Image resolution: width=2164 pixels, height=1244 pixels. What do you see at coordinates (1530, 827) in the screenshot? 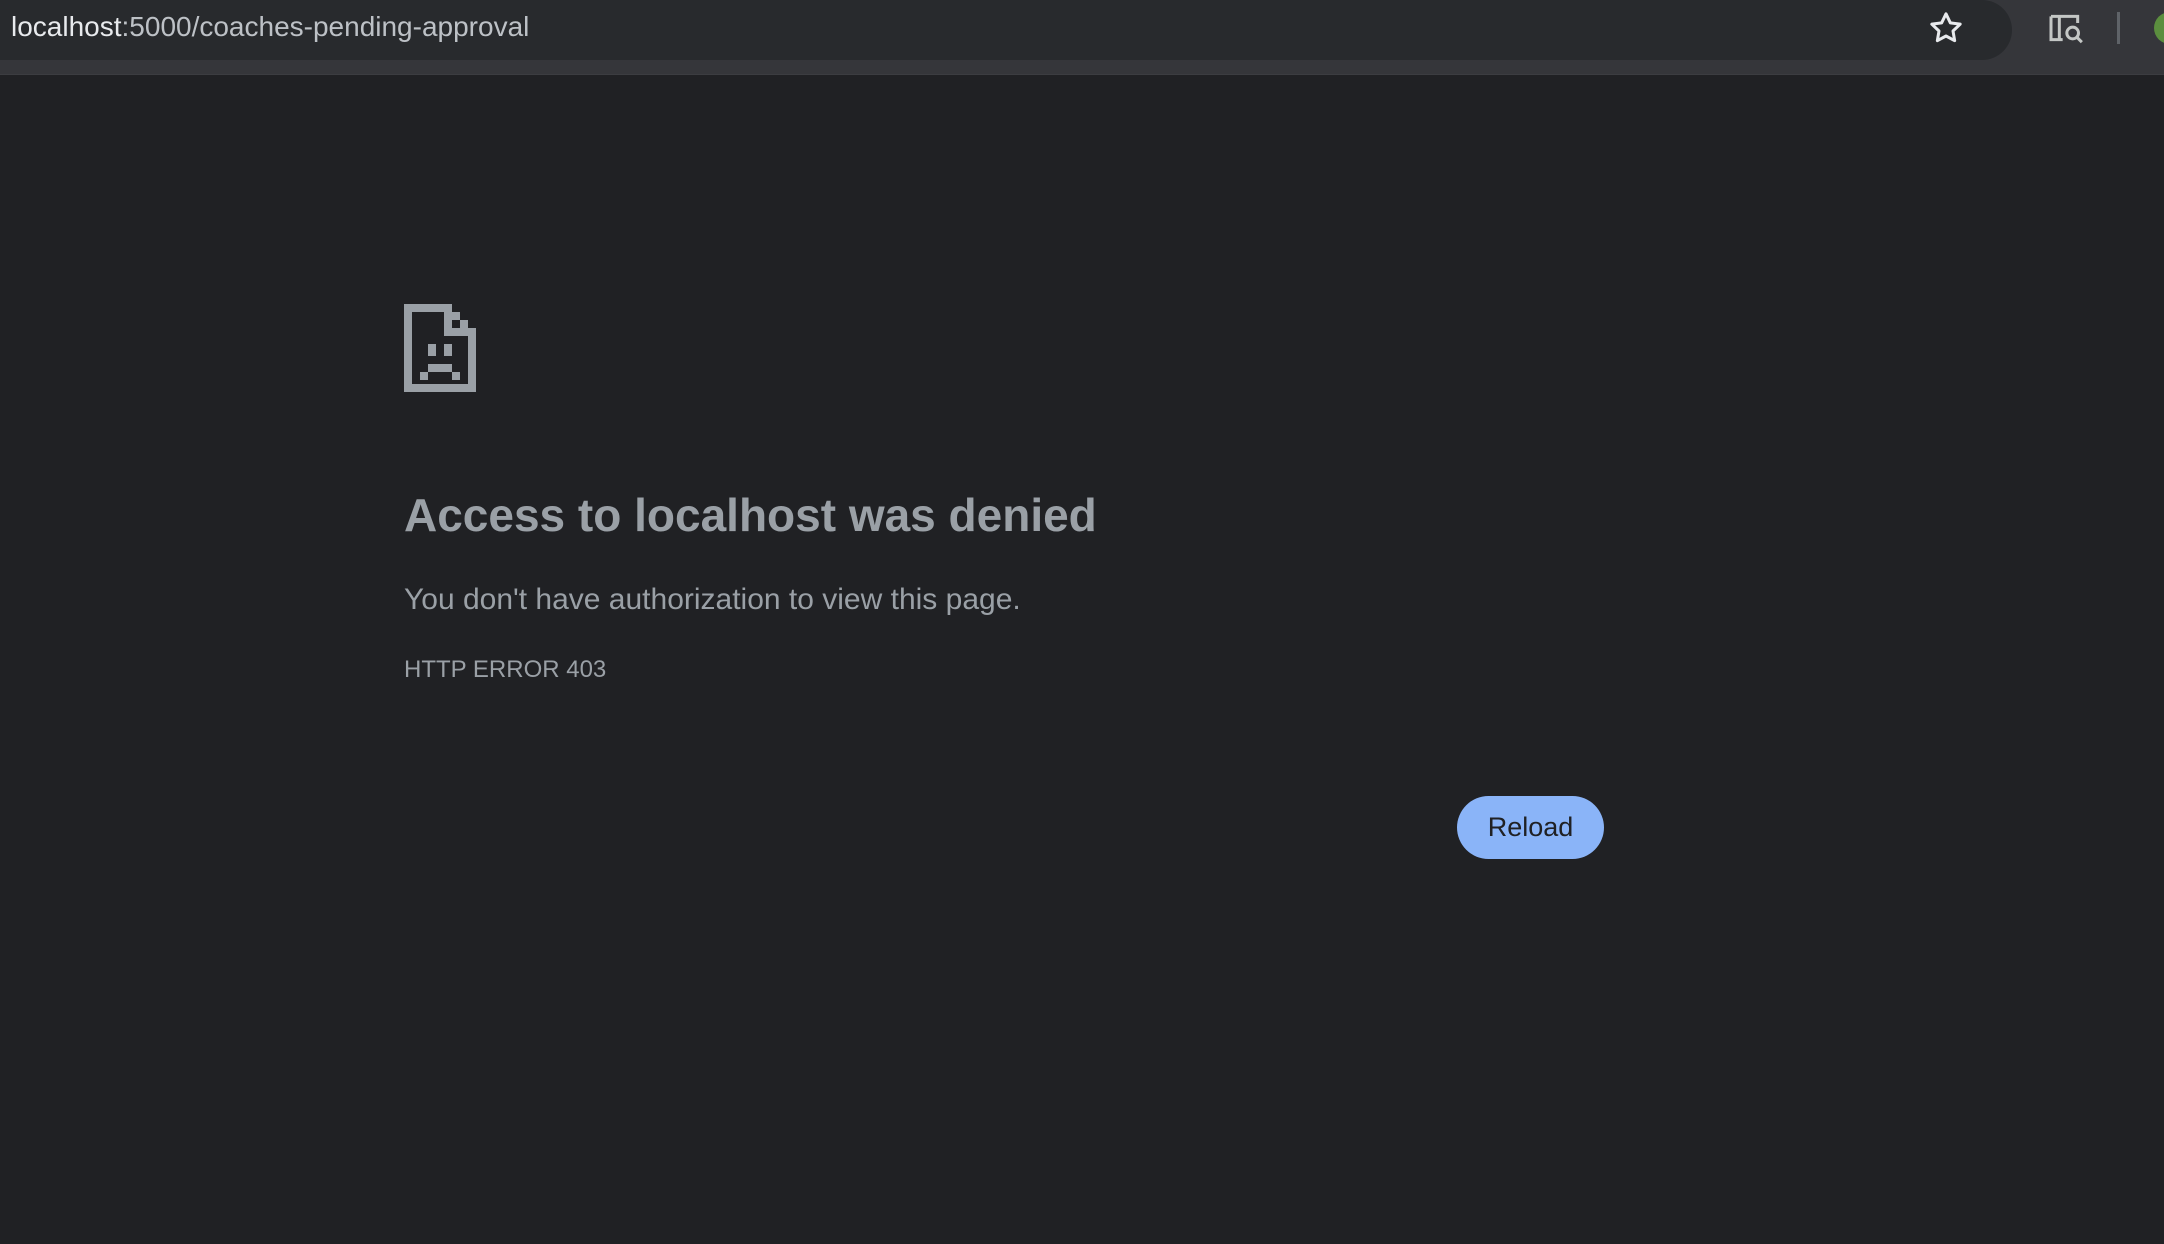
I see `reload-button: Reload` at bounding box center [1530, 827].